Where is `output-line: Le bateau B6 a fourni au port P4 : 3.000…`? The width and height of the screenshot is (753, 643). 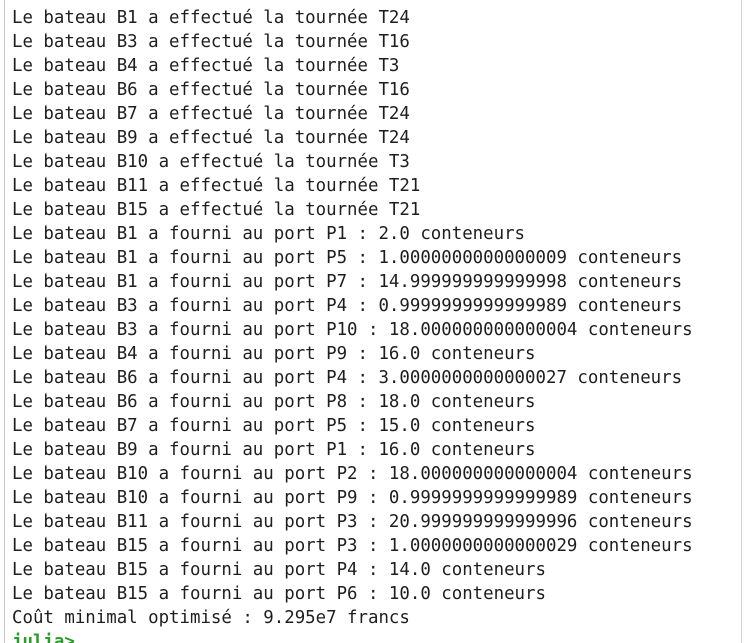
output-line: Le bateau B6 a fourni au port P4 : 3.000… is located at coordinates (347, 378).